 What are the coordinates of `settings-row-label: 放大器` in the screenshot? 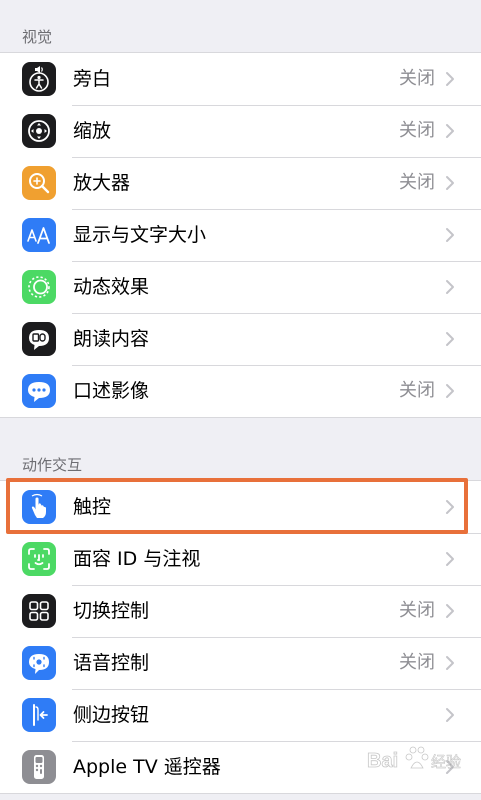 It's located at (102, 183).